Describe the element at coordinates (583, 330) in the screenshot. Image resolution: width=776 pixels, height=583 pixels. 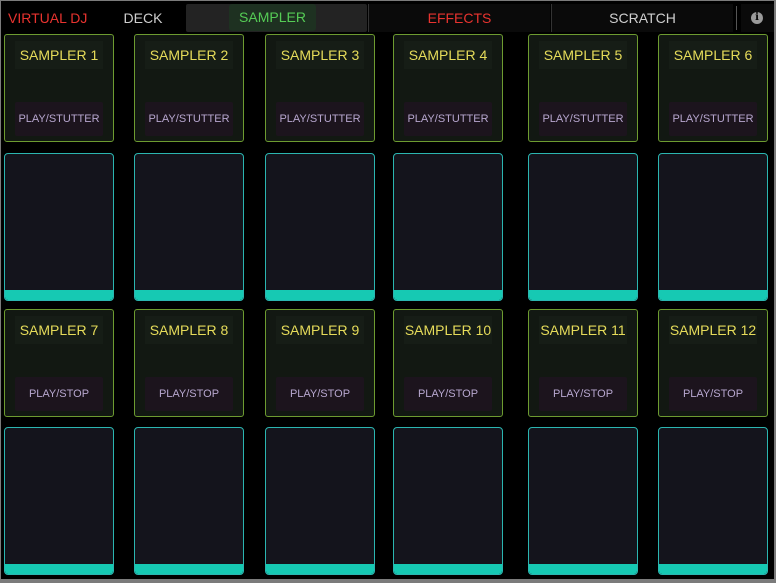
I see `sampler-name: SAMPLER 11` at that location.